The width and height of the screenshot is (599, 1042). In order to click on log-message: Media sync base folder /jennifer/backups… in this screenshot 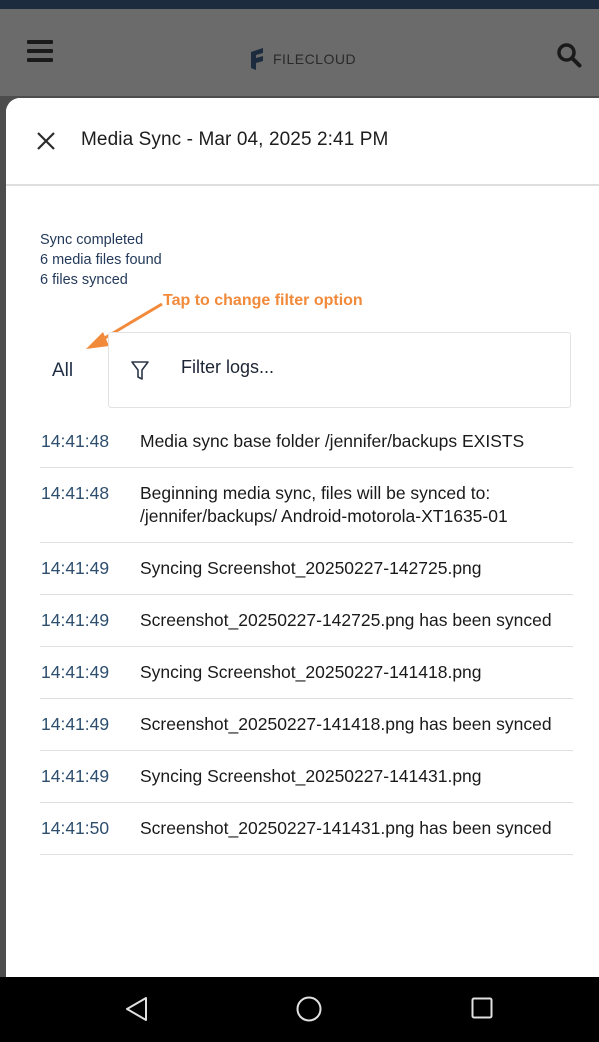, I will do `click(332, 441)`.